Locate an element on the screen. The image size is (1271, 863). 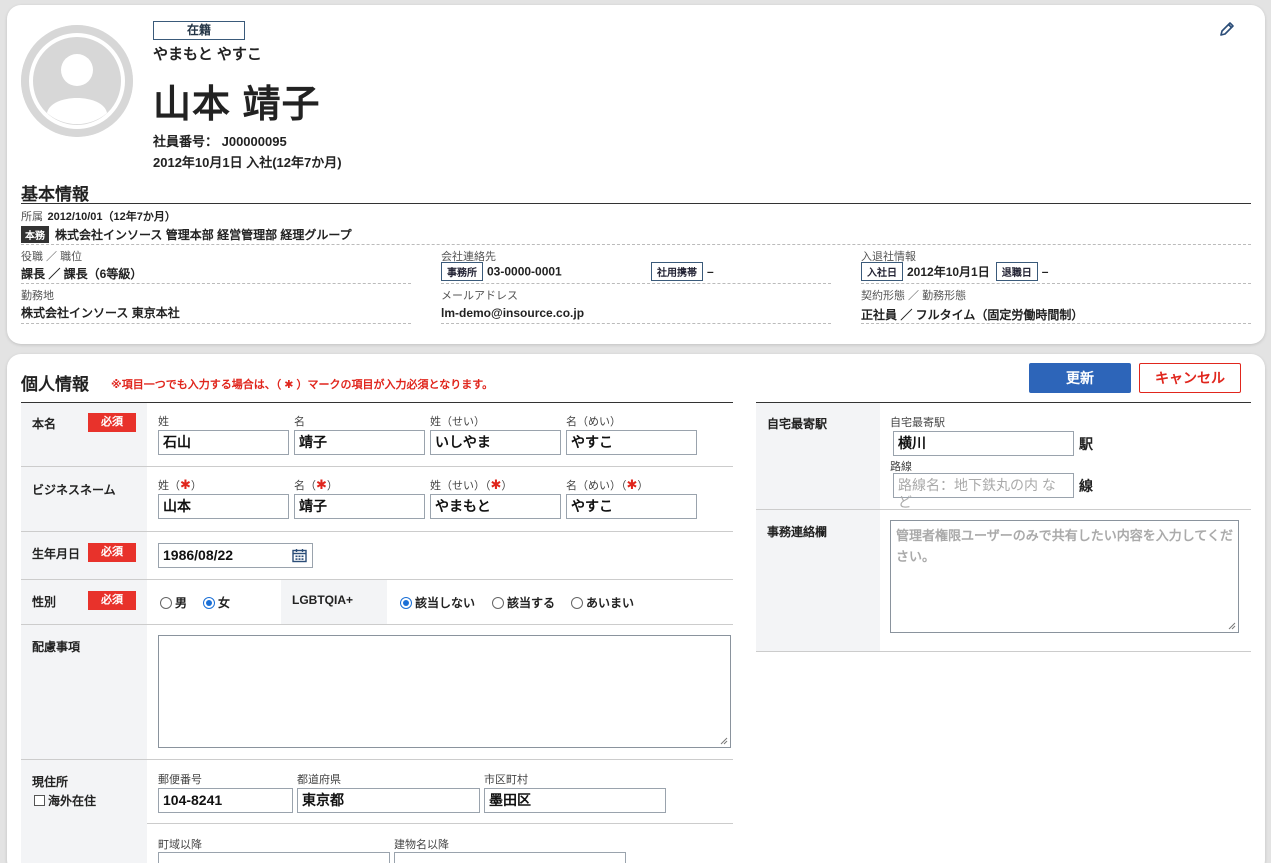
postal-input: 104-8241 is located at coordinates (225, 800).